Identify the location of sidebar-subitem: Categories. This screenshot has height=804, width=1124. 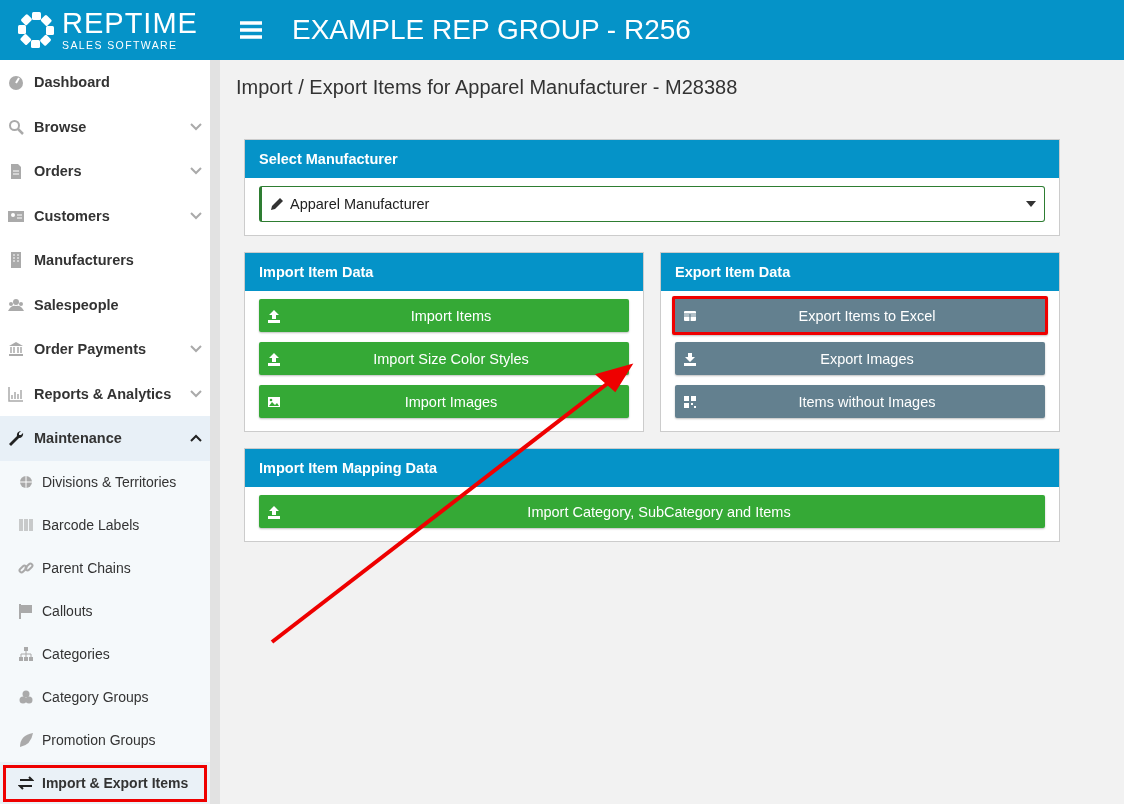
(105, 654).